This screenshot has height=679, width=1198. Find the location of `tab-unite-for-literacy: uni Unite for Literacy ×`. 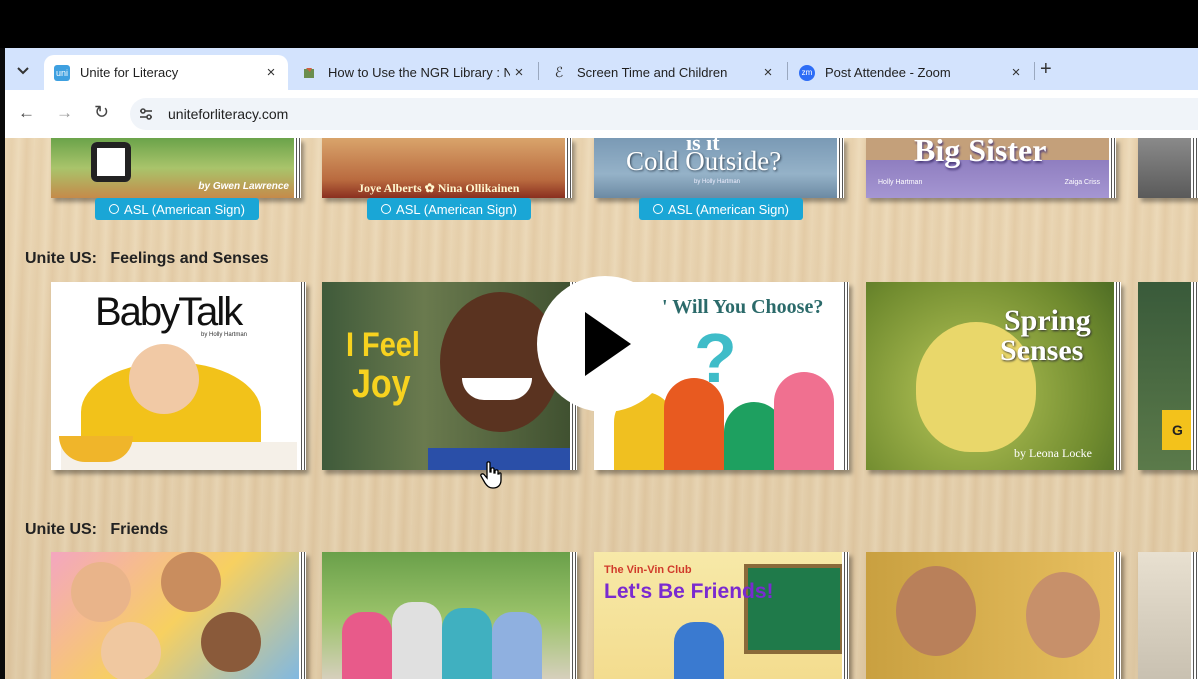

tab-unite-for-literacy: uni Unite for Literacy × is located at coordinates (166, 72).